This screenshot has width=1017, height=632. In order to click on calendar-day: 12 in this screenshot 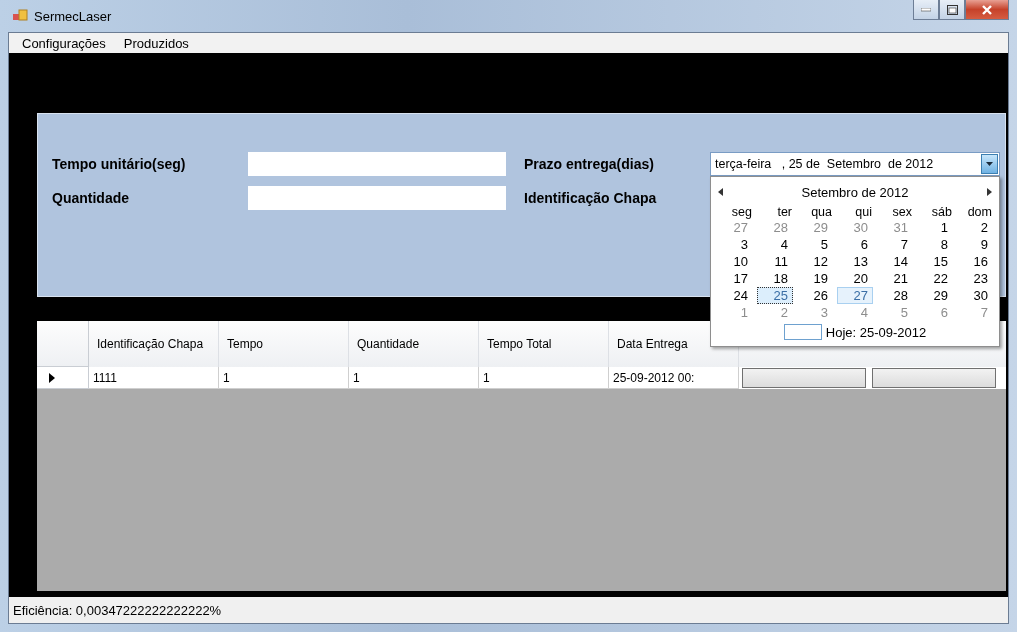, I will do `click(815, 261)`.